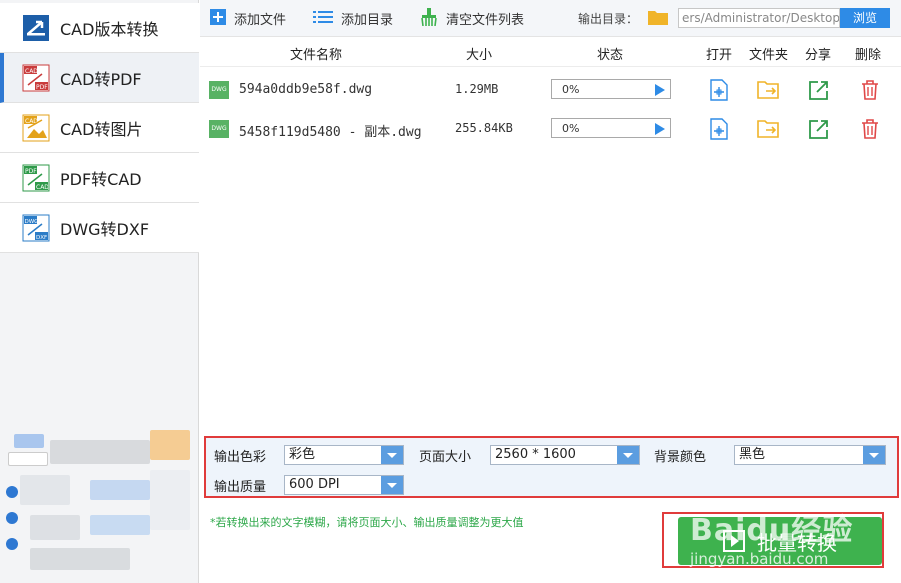 The height and width of the screenshot is (583, 901). What do you see at coordinates (344, 485) in the screenshot?
I see `quality-select: 600 DPI` at bounding box center [344, 485].